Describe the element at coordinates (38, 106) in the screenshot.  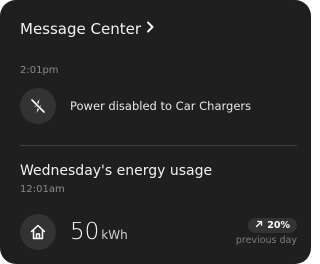
I see `power-off-icon` at that location.